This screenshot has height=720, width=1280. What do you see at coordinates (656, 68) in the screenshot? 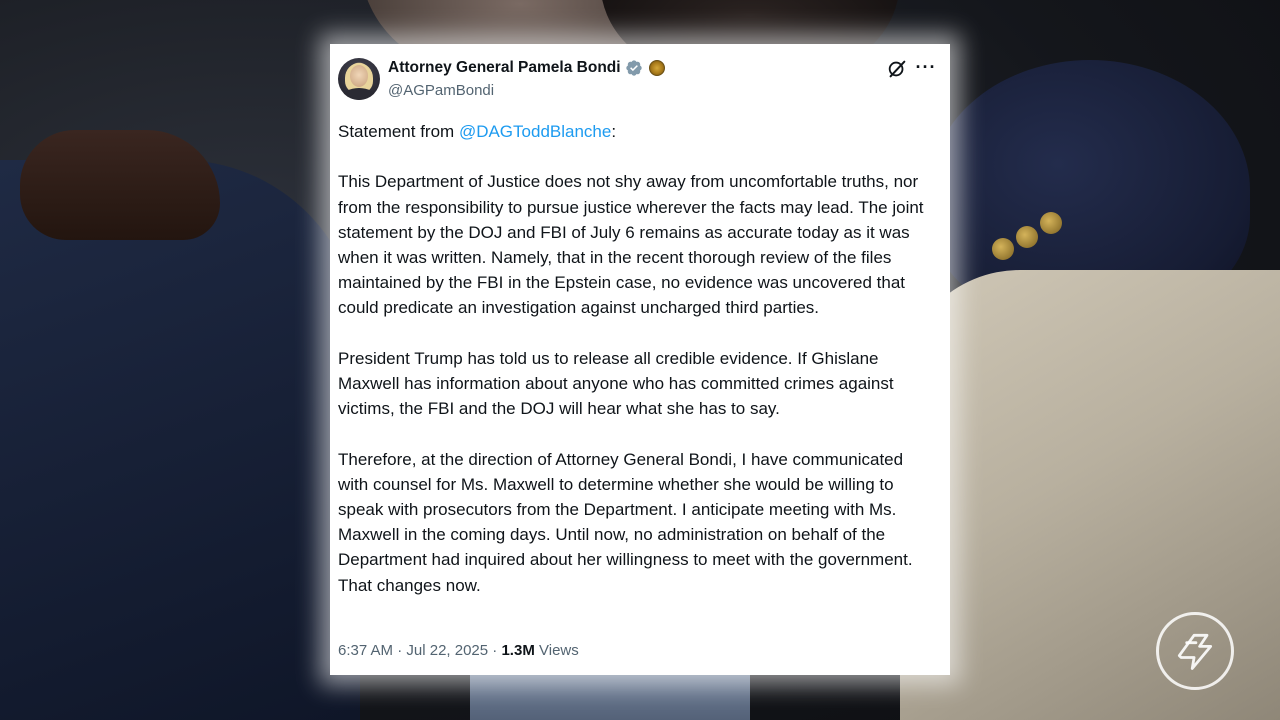
I see `government-seal-icon` at bounding box center [656, 68].